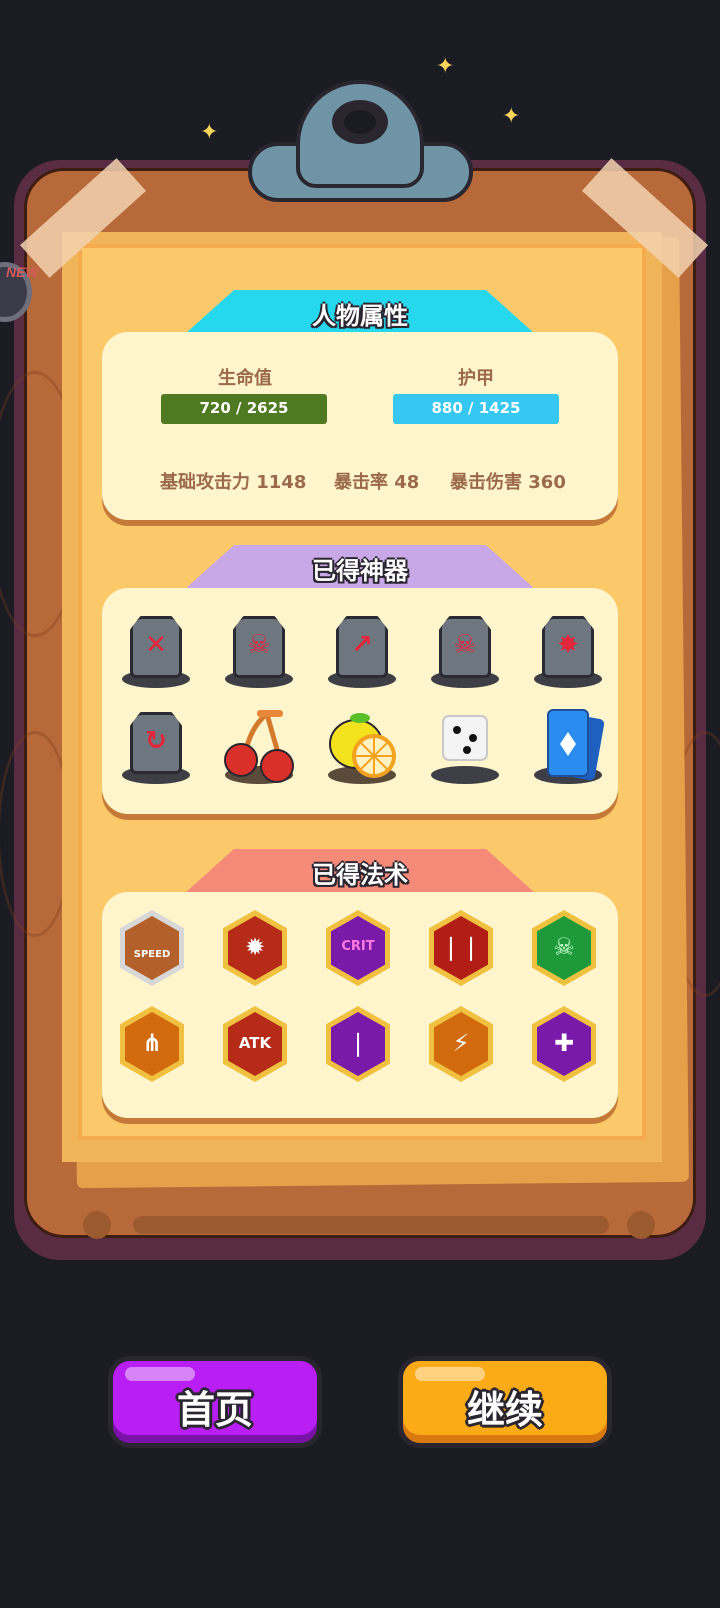 The image size is (720, 1608). I want to click on double-shot-spell-icon: ❘❘, so click(461, 948).